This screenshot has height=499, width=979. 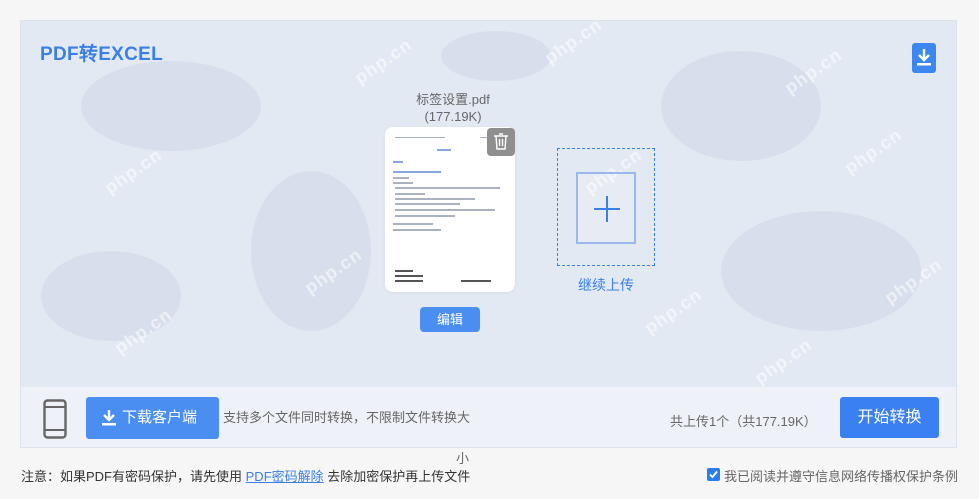 What do you see at coordinates (55, 421) in the screenshot?
I see `phone-icon` at bounding box center [55, 421].